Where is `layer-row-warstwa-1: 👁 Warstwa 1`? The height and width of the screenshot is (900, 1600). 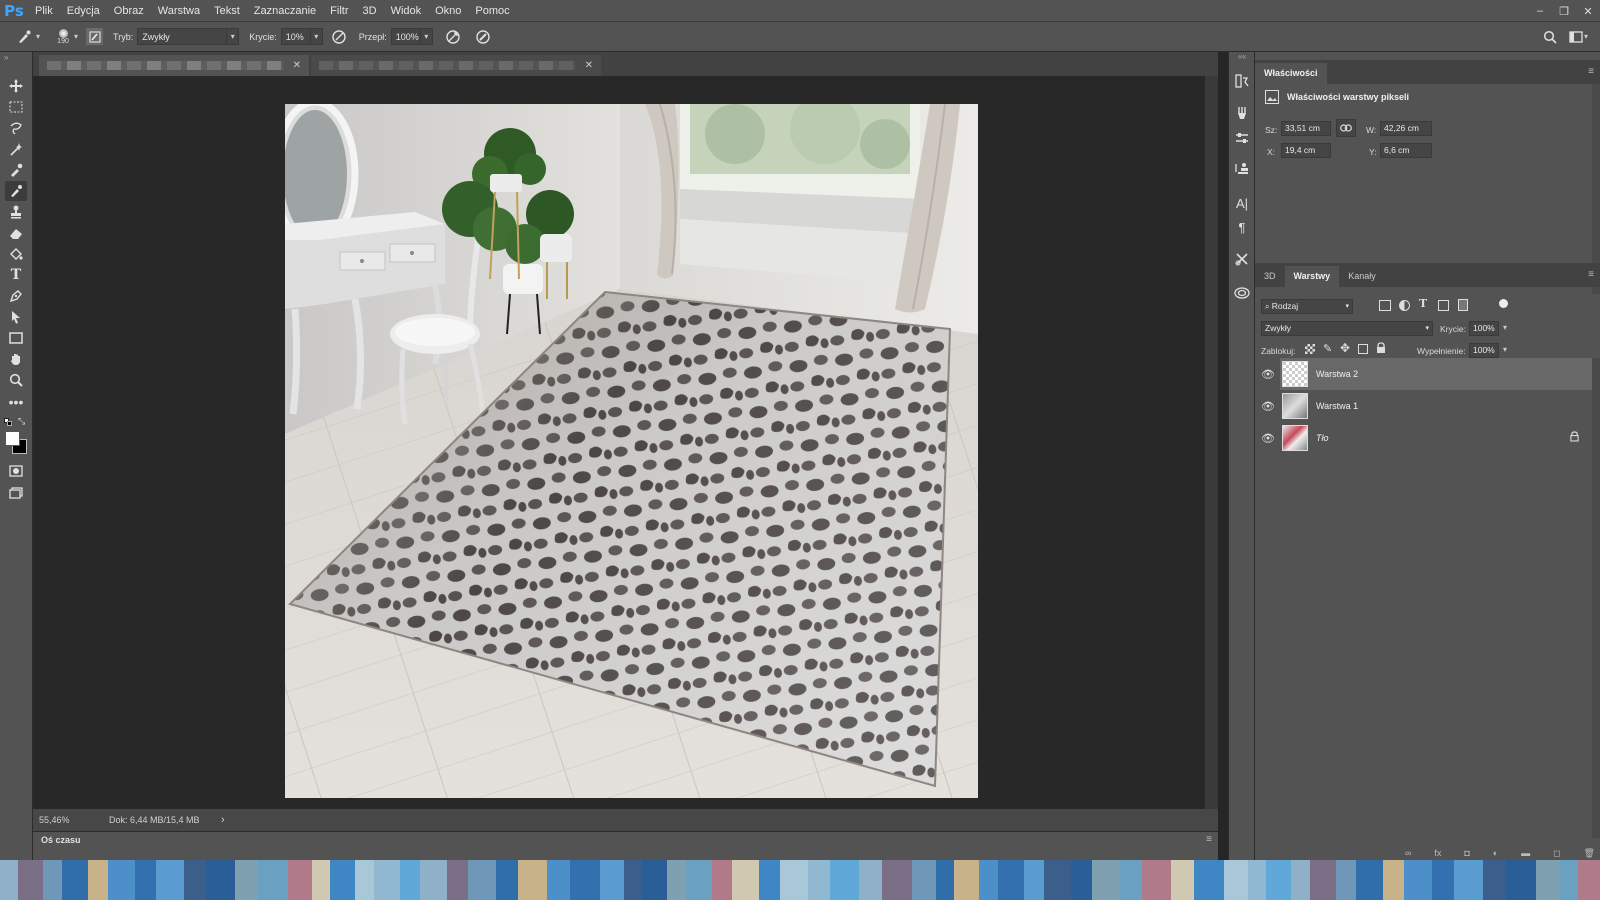 layer-row-warstwa-1: 👁 Warstwa 1 is located at coordinates (1430, 406).